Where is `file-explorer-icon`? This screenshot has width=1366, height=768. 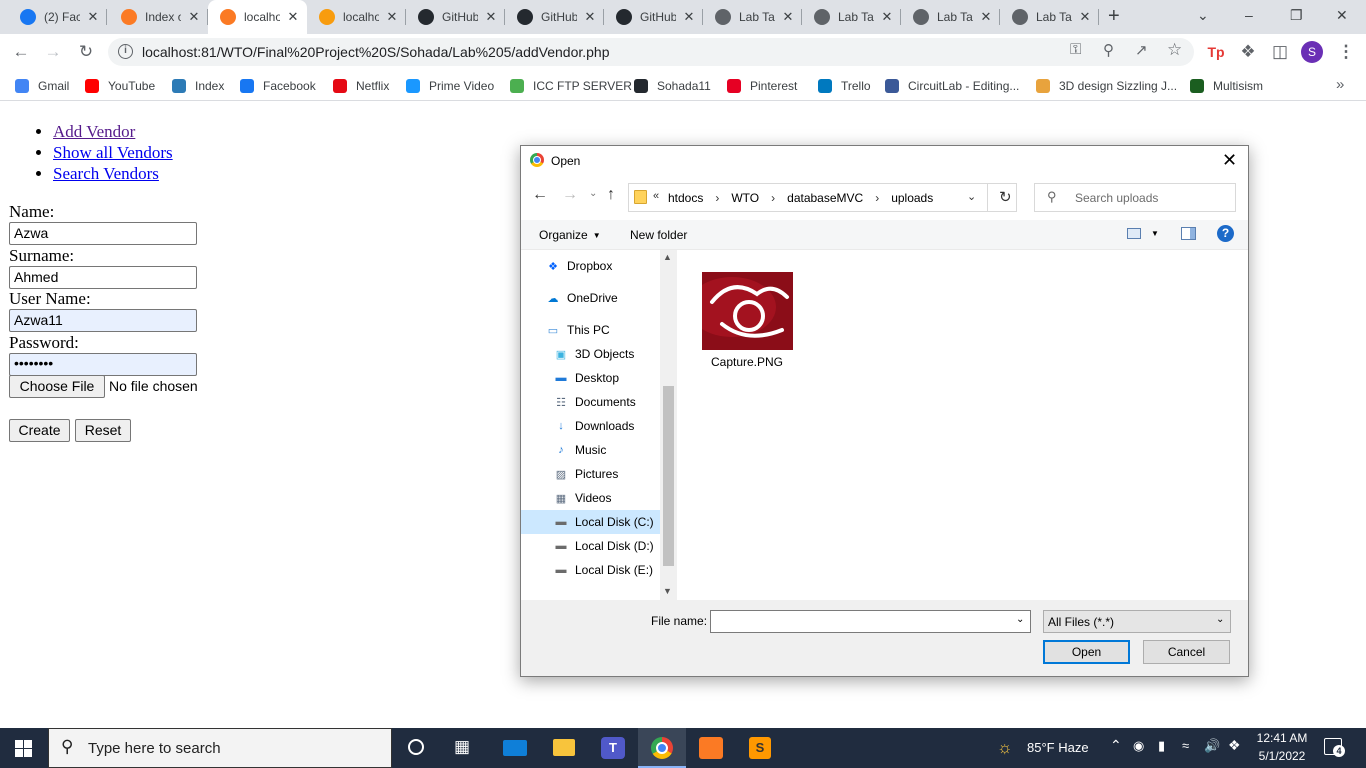 file-explorer-icon is located at coordinates (564, 747).